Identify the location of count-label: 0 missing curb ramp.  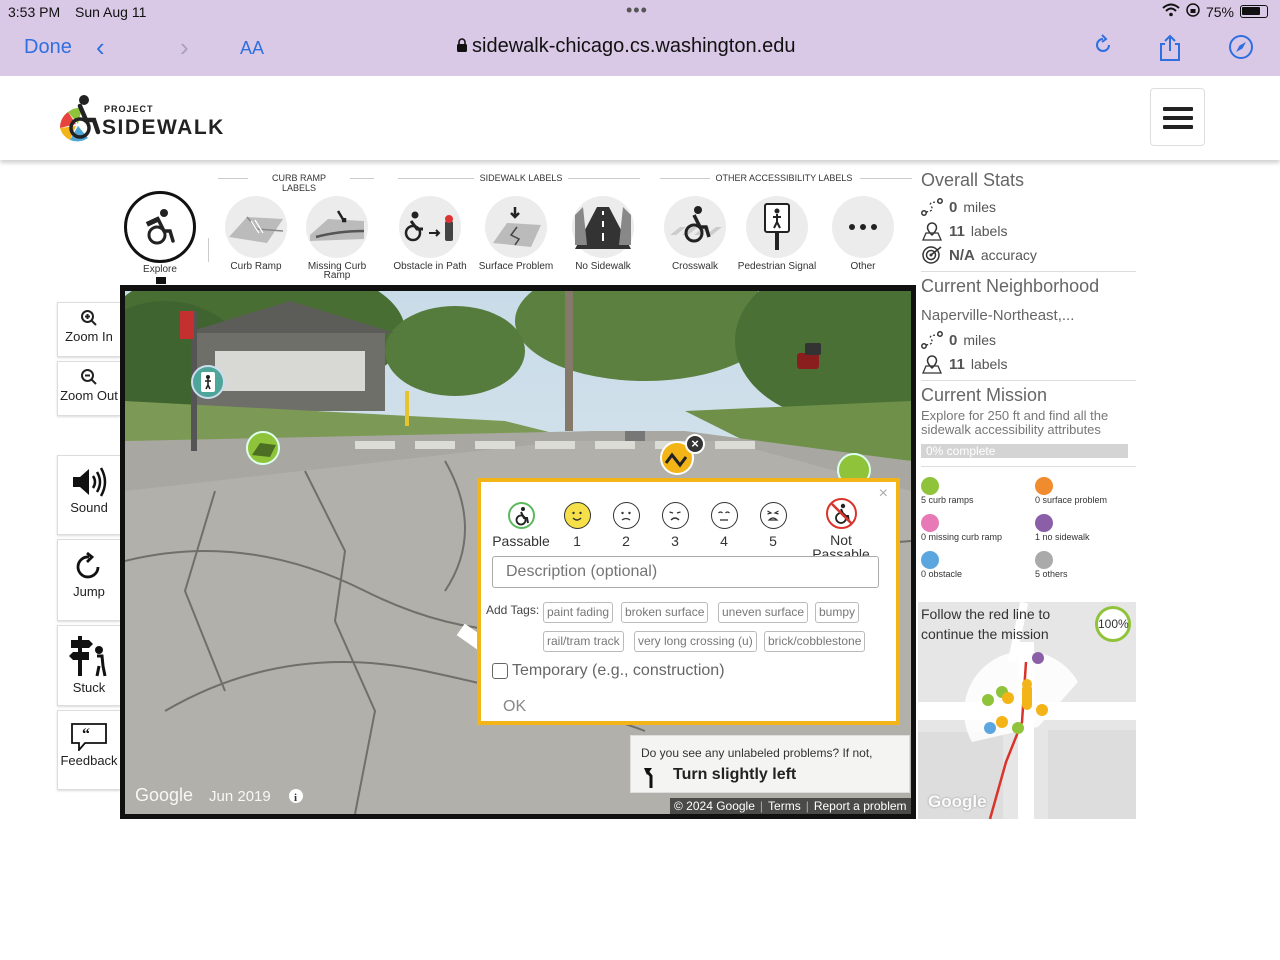
(962, 537).